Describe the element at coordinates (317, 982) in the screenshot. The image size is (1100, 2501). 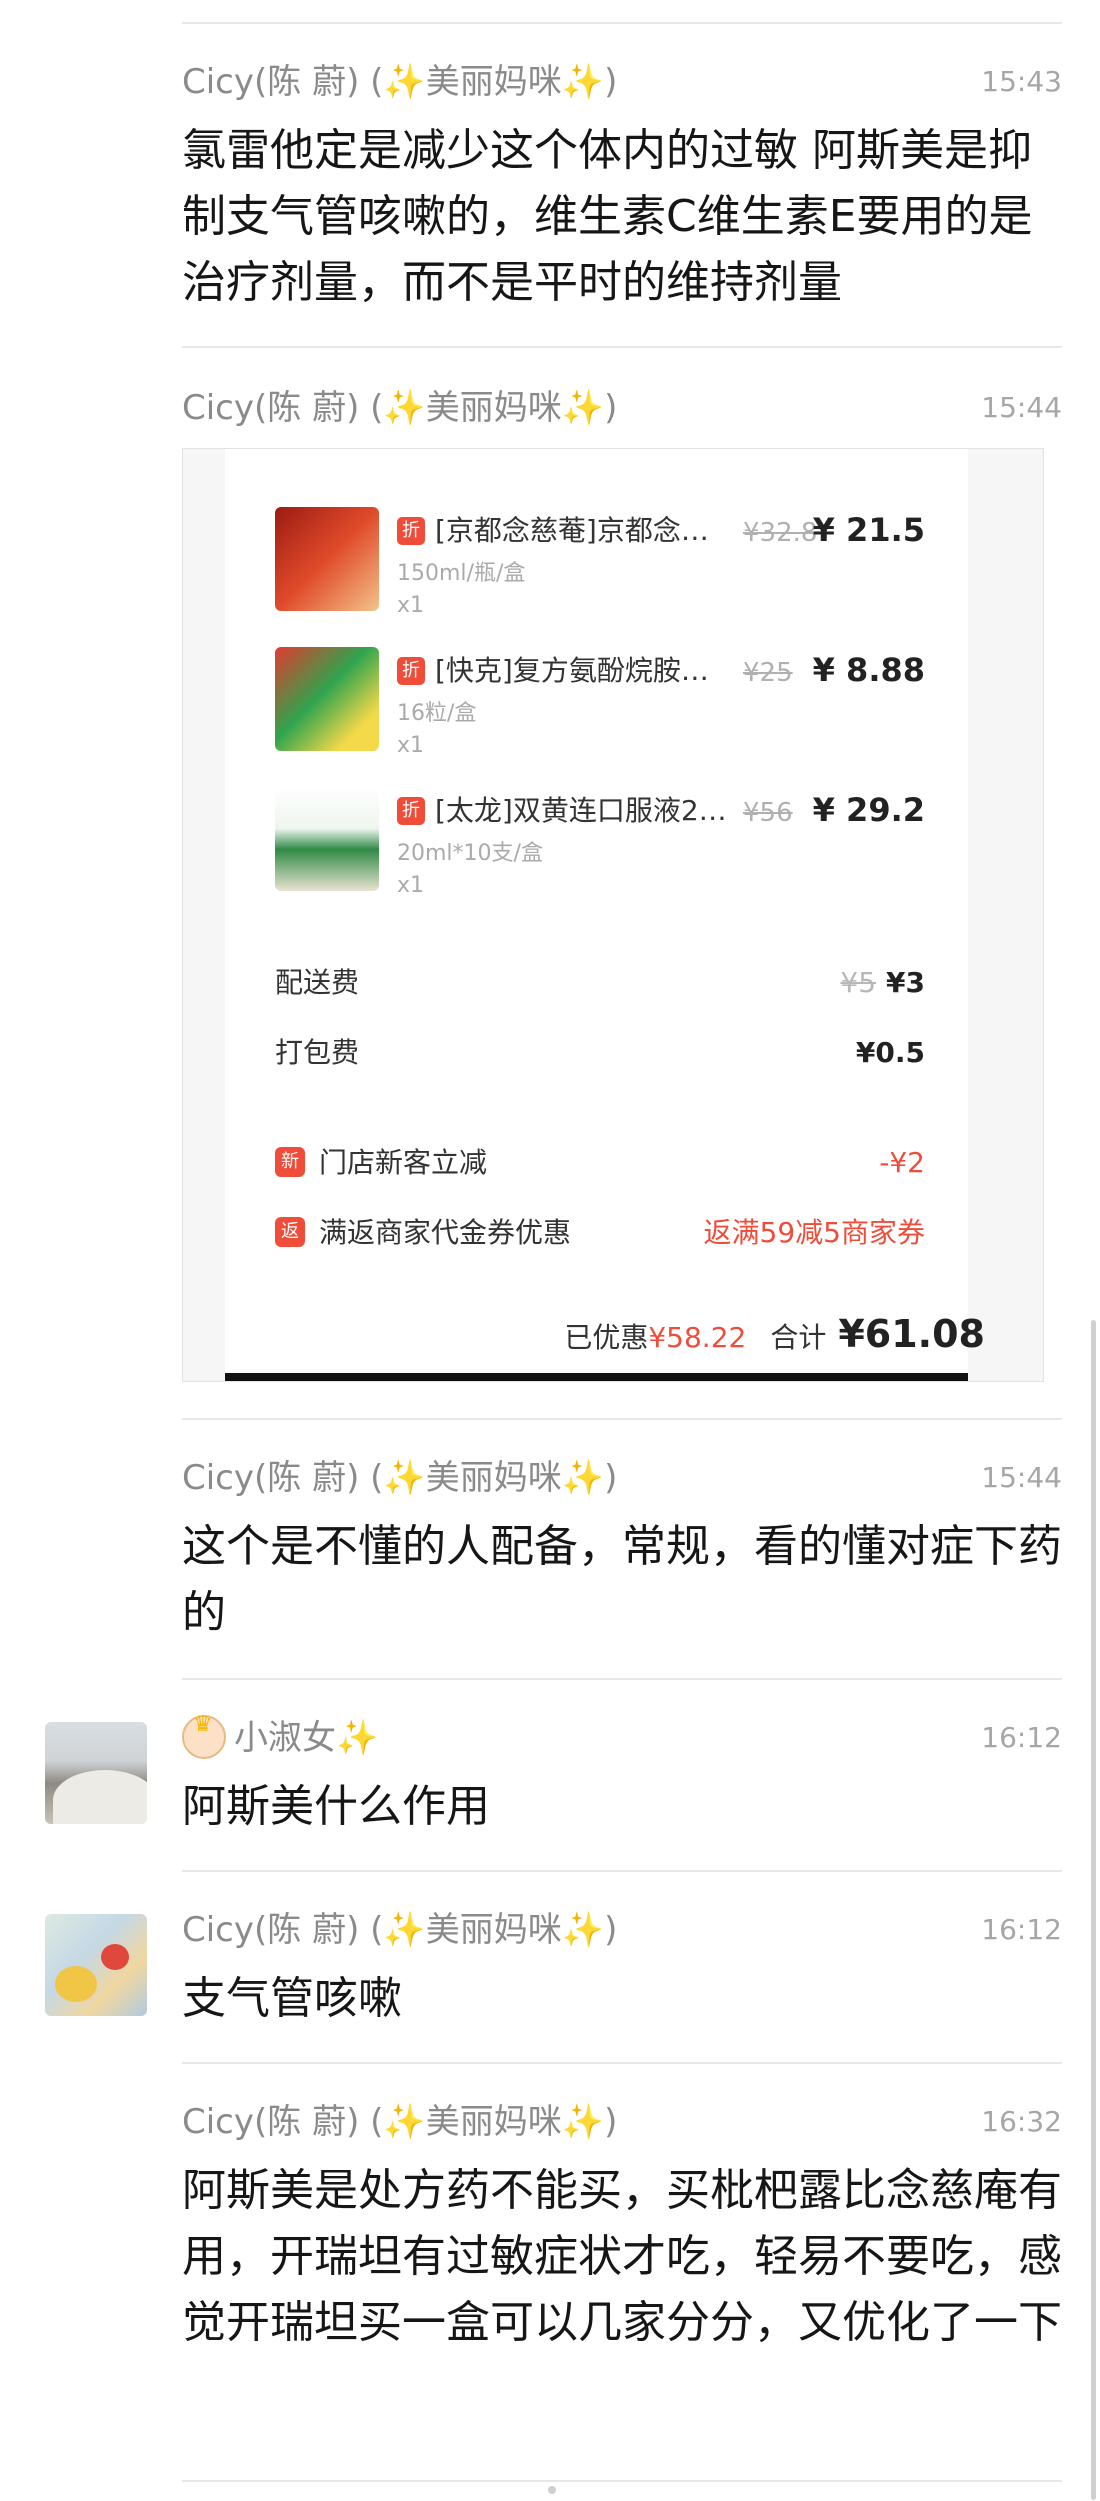
I see `delivery-fee-label: 配送费` at that location.